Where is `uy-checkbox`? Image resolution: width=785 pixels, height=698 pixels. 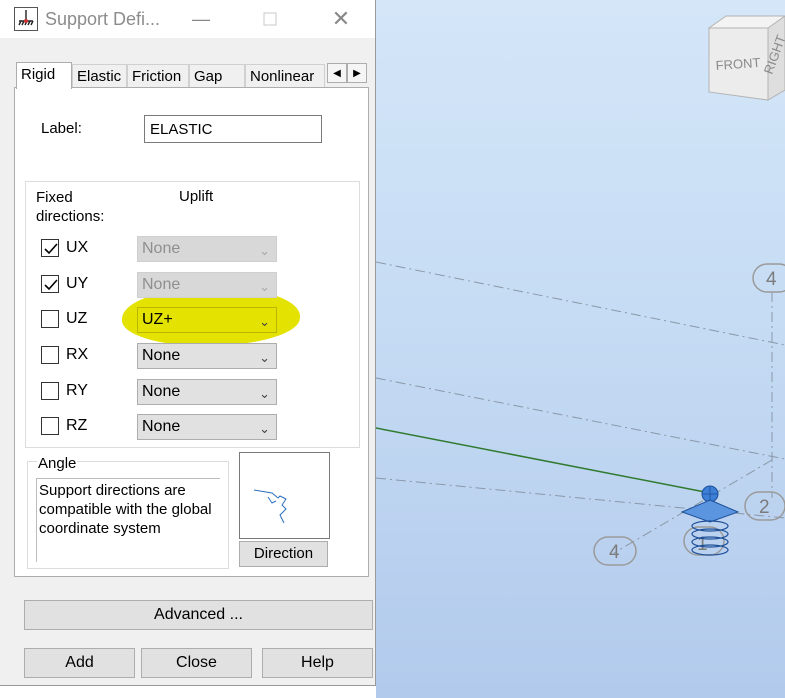 uy-checkbox is located at coordinates (50, 284).